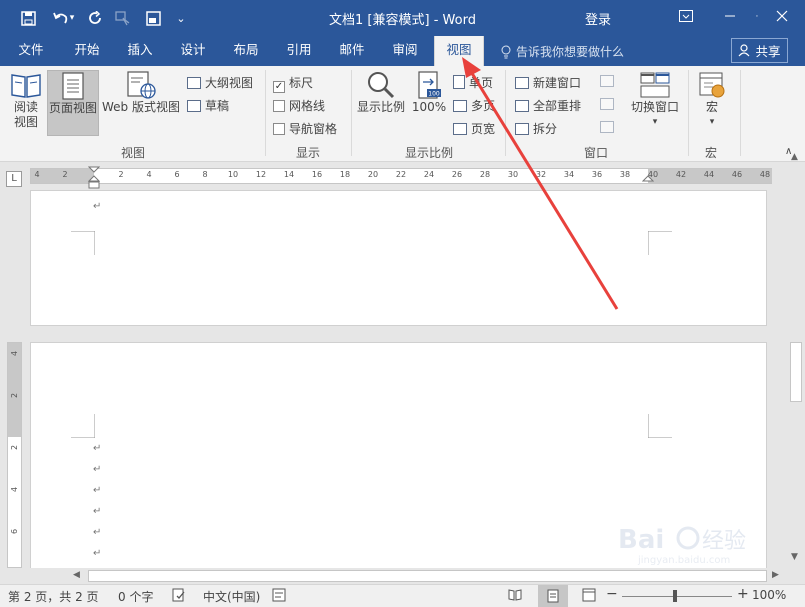 The image size is (805, 607). What do you see at coordinates (515, 596) in the screenshot?
I see `read-mode-icon` at bounding box center [515, 596].